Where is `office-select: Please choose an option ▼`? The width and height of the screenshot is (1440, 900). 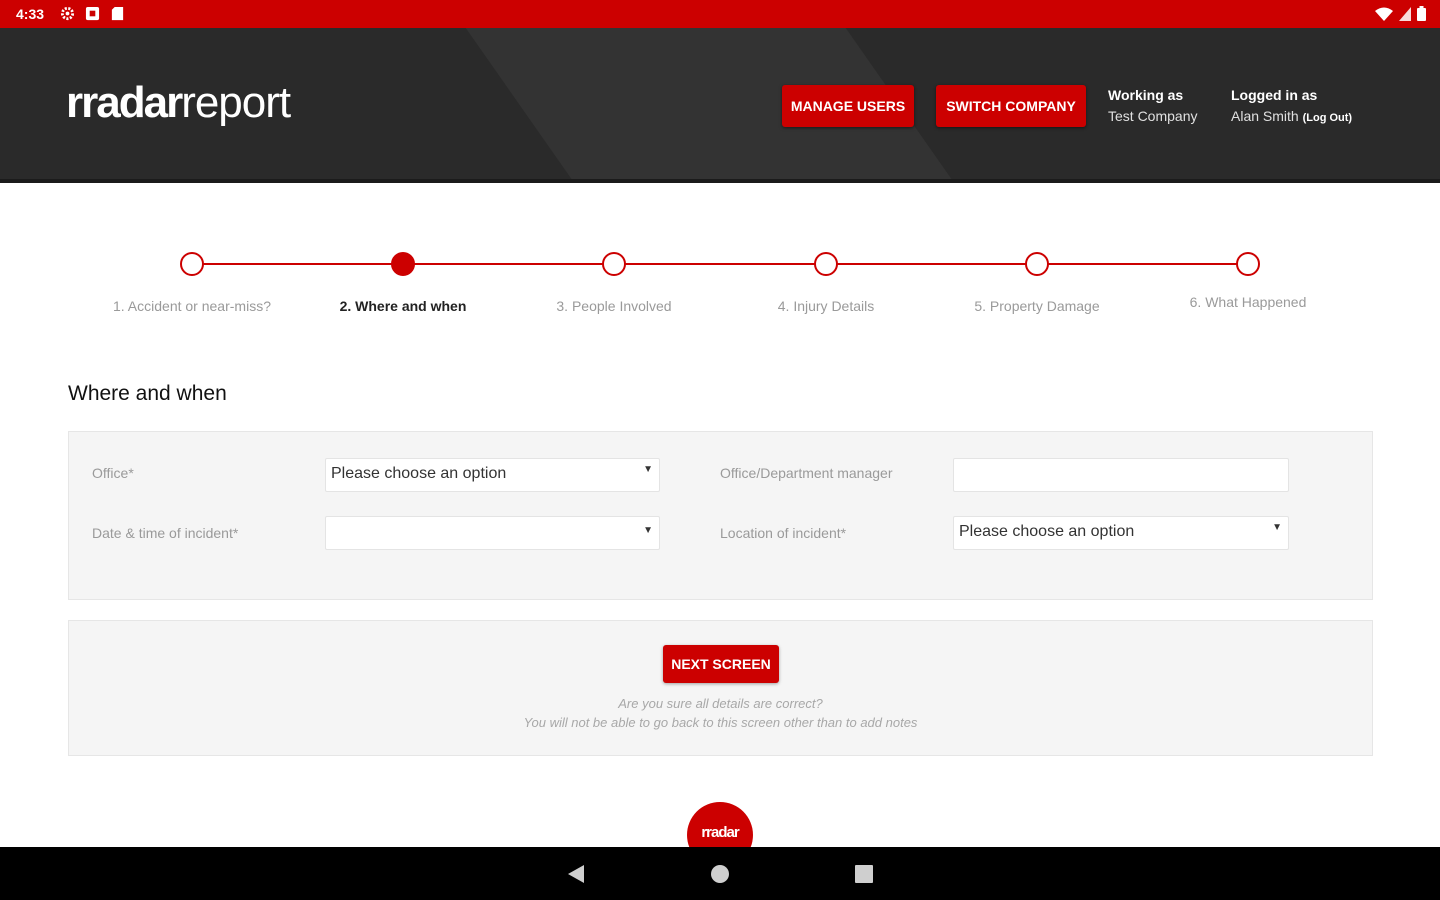
office-select: Please choose an option ▼ is located at coordinates (492, 475).